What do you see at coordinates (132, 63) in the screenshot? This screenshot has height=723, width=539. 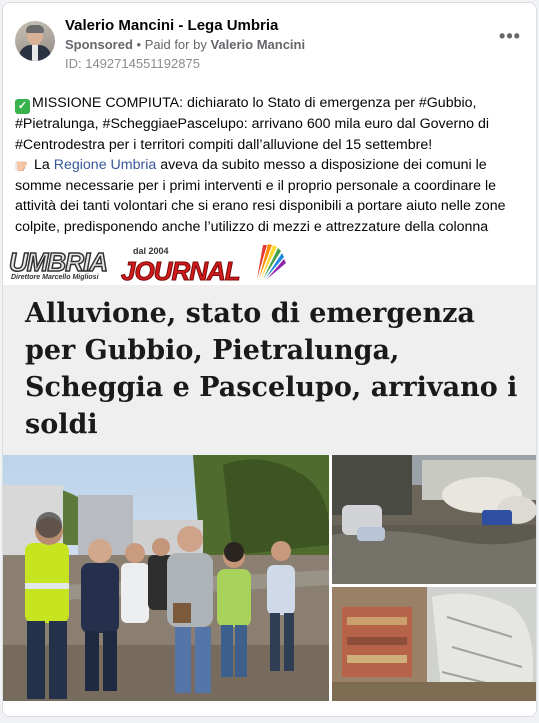 I see `ad-id: ID: 1492714551192875` at bounding box center [132, 63].